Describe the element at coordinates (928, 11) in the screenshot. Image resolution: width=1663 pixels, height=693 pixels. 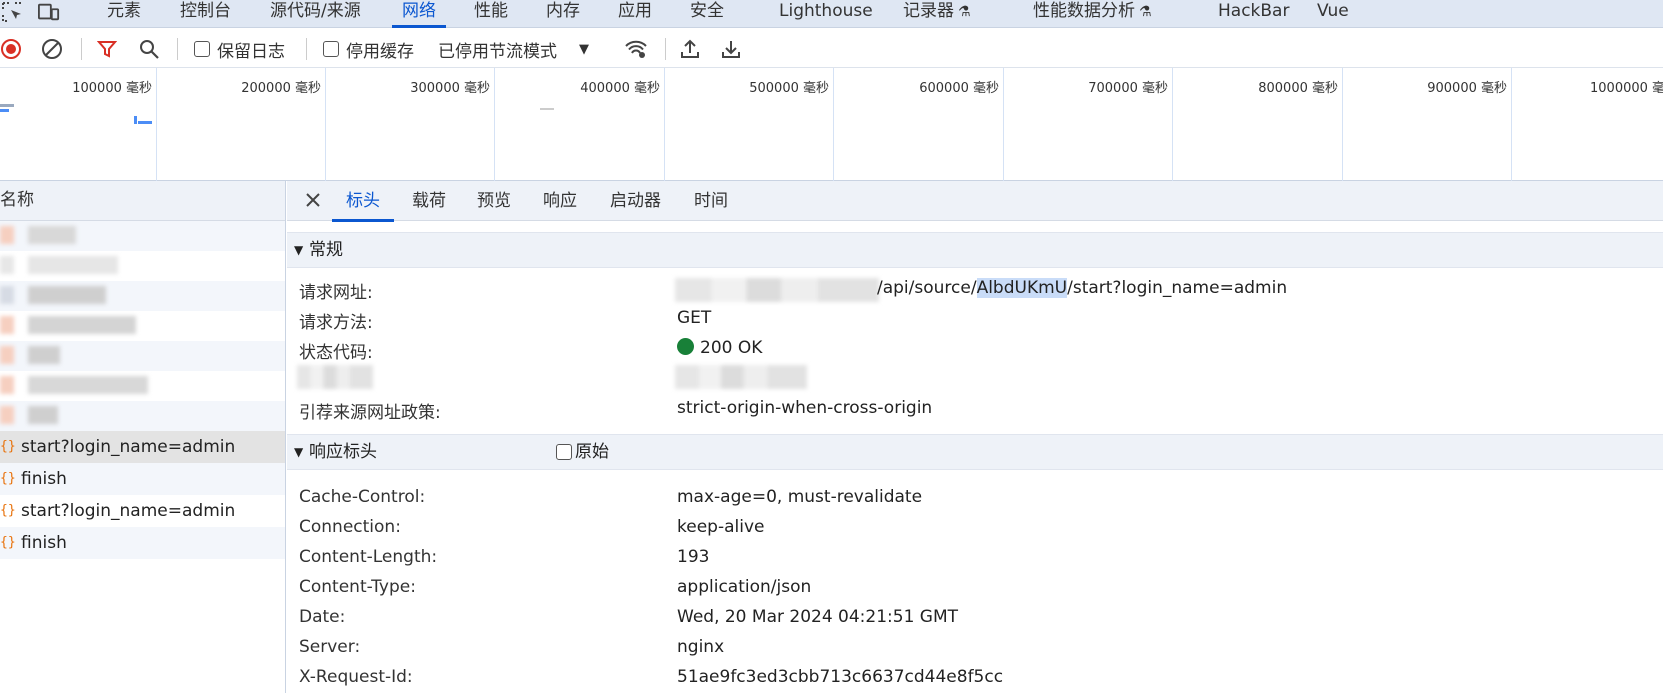
I see `tab-recorder-label: 记录器` at that location.